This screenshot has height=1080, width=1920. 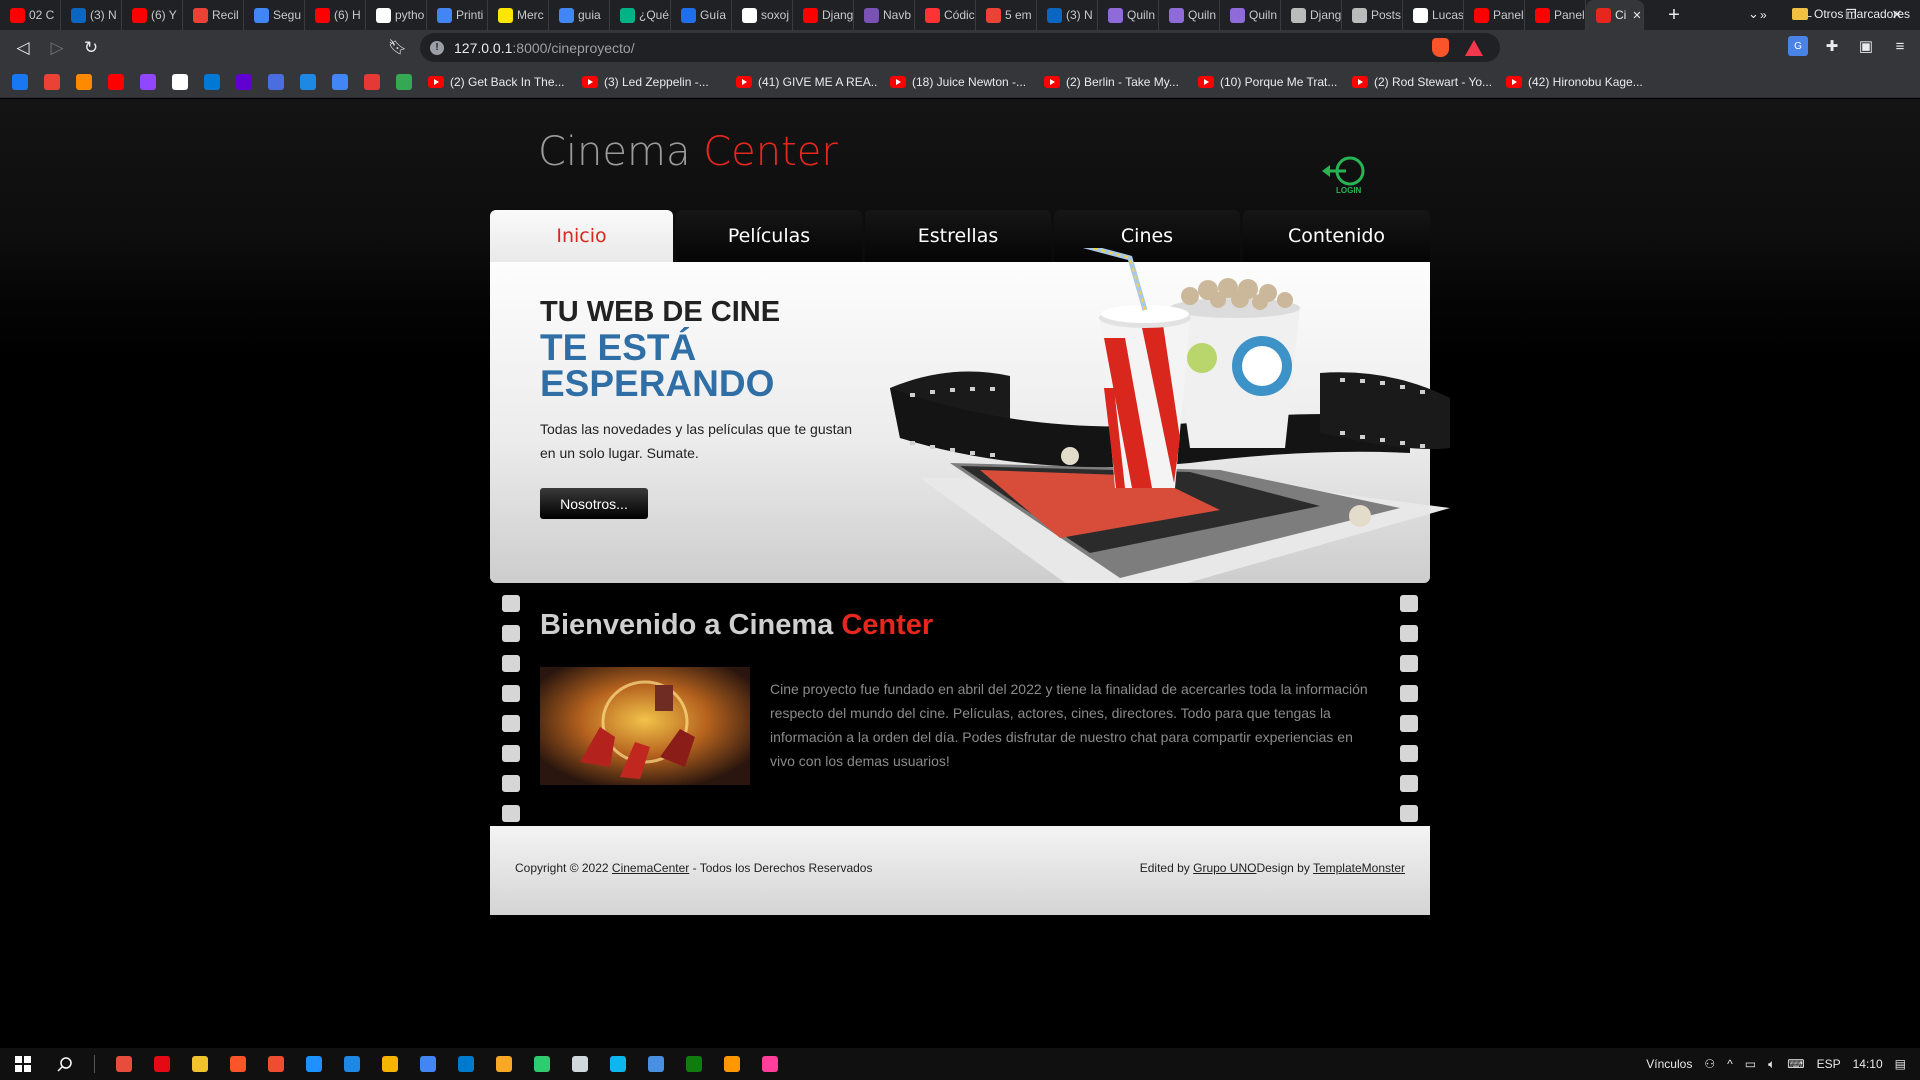 I want to click on templatemonster-link: TemplateMonster, so click(x=1359, y=868).